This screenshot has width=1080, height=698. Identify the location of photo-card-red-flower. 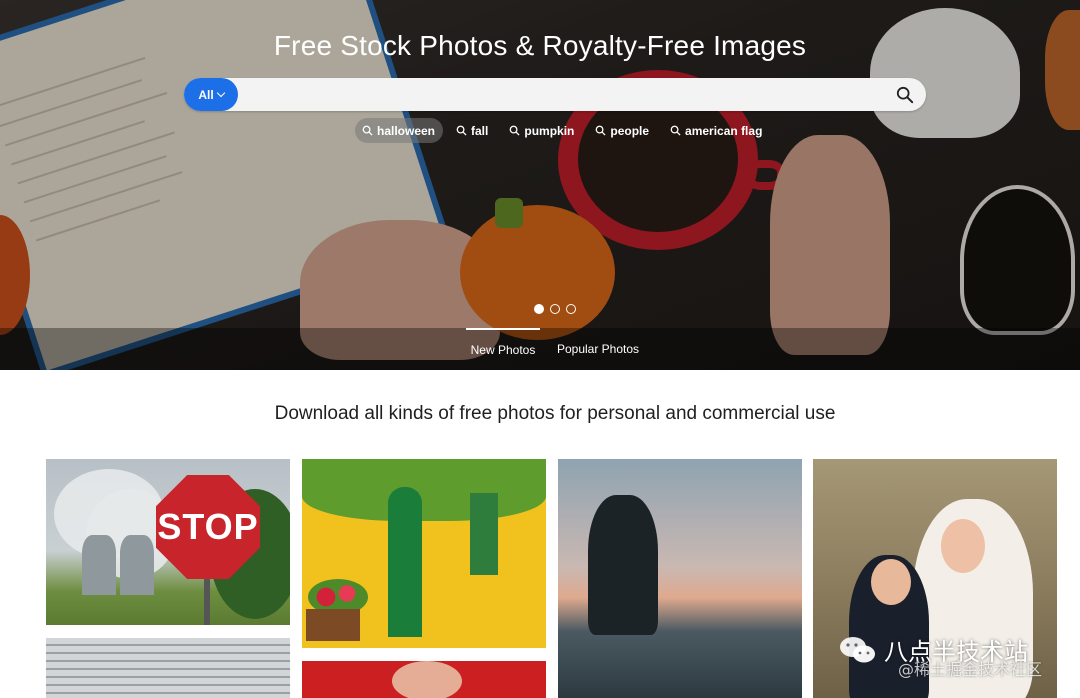
(424, 679).